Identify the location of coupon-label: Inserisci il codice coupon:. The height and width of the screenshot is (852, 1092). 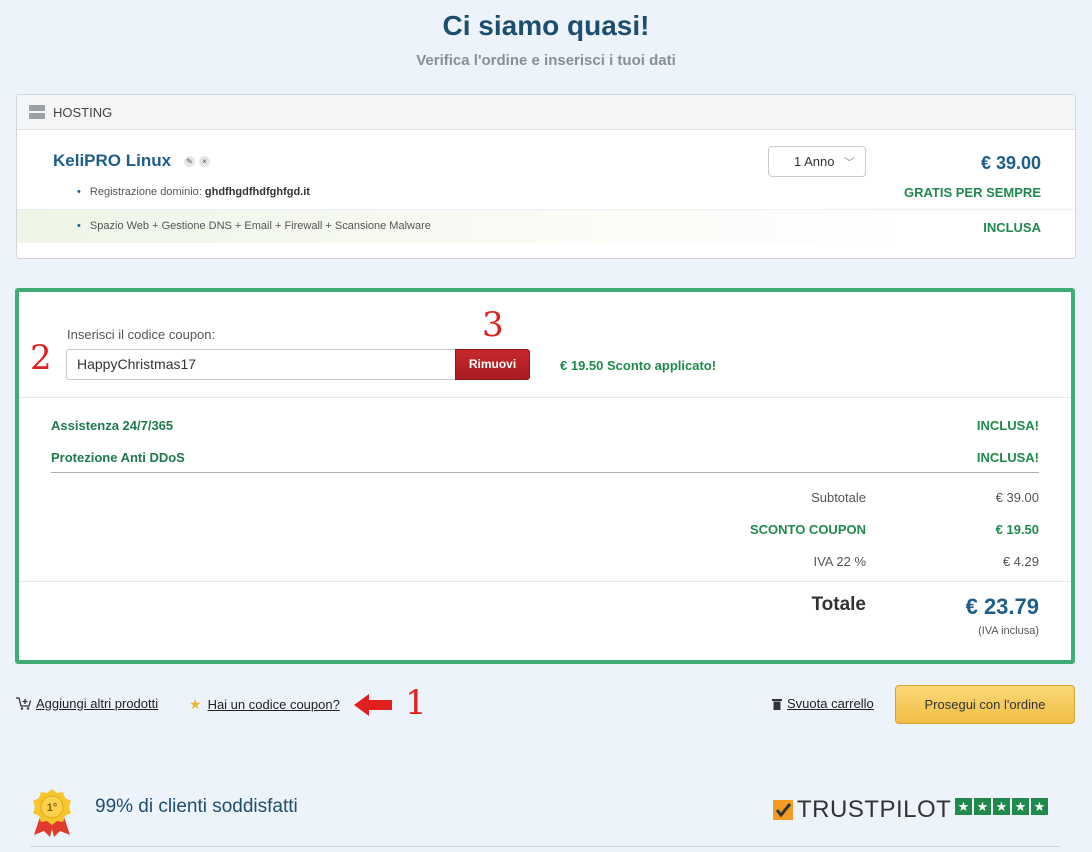
(141, 334).